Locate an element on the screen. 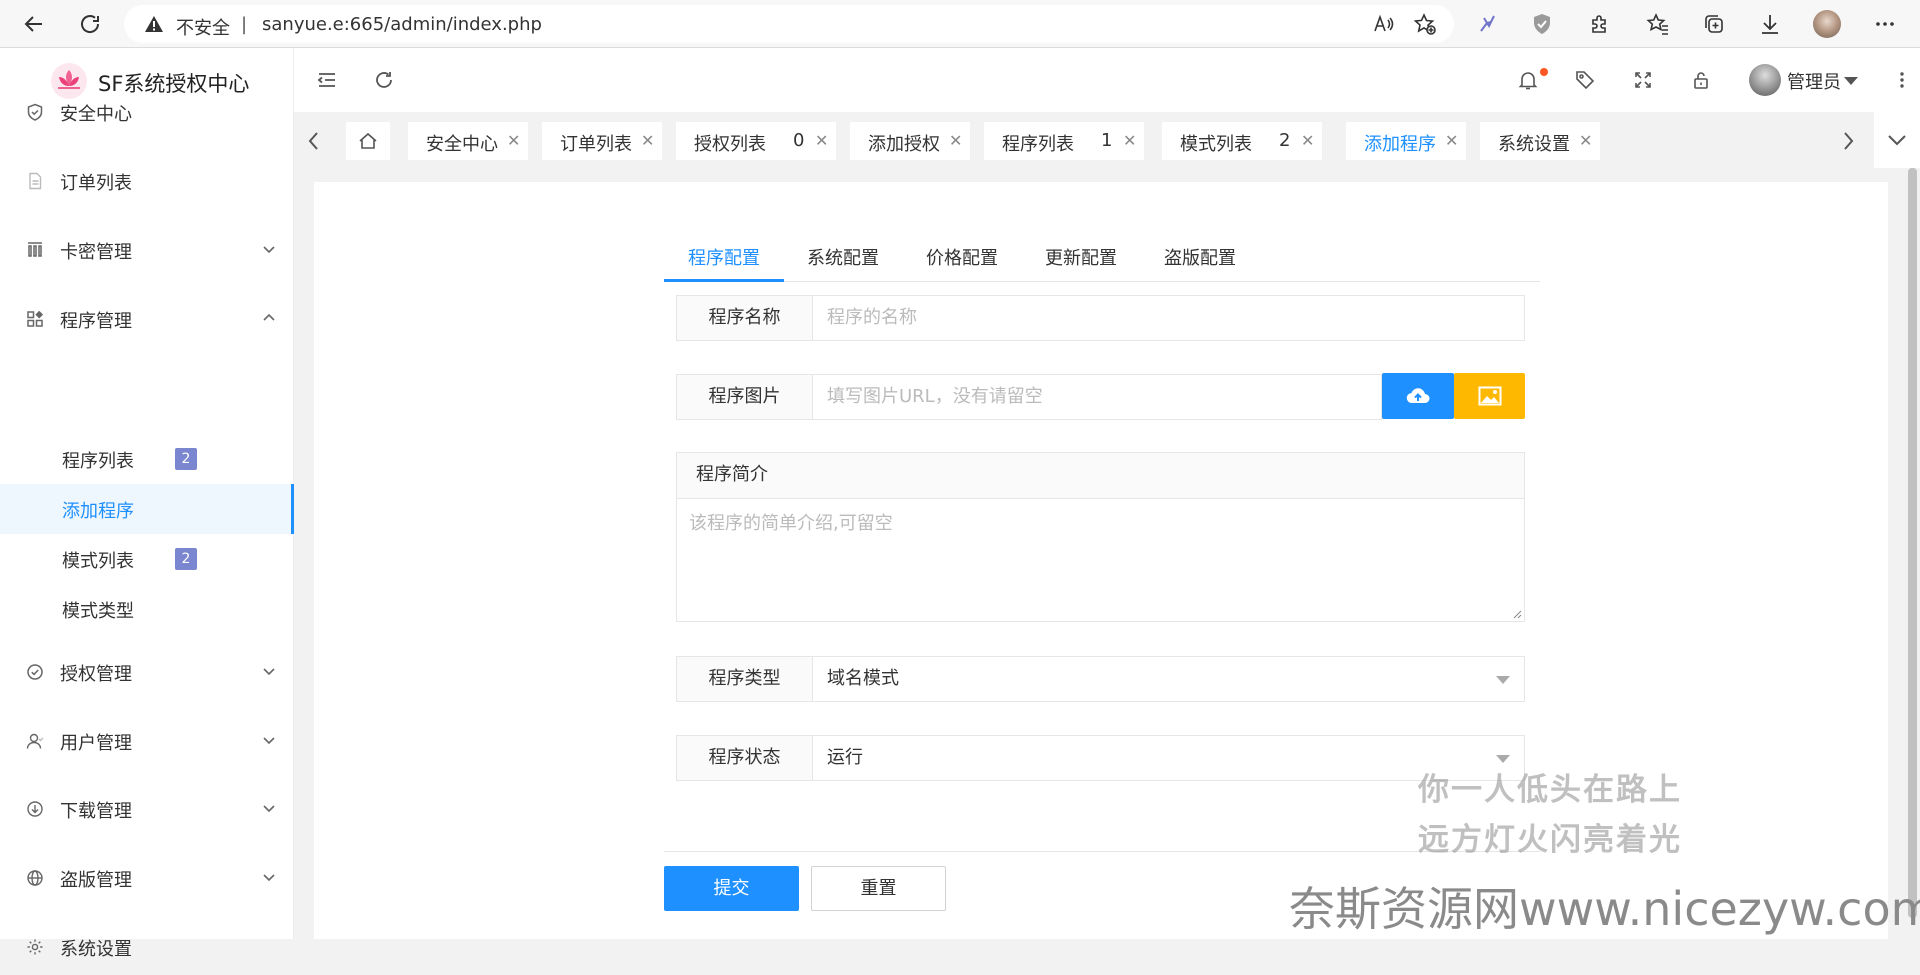  downloads-icon is located at coordinates (1770, 24).